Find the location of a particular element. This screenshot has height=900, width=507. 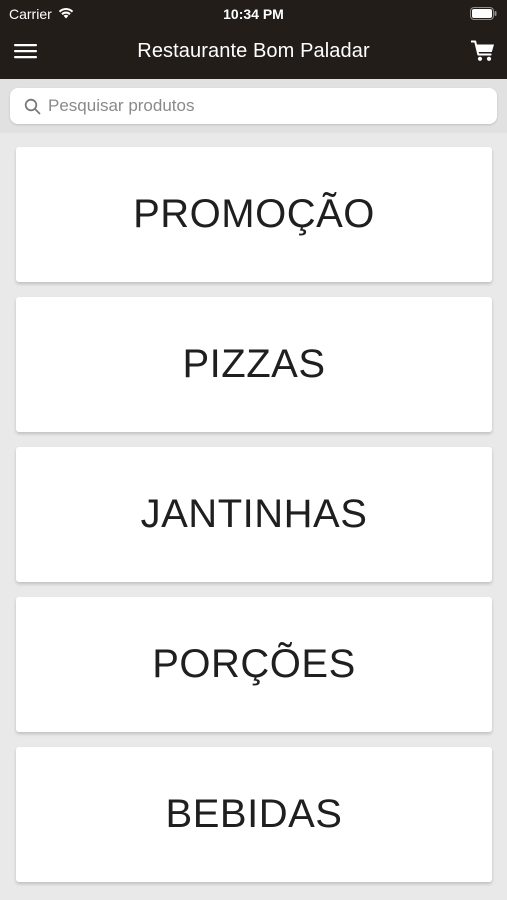

status-time: 10:34 PM is located at coordinates (253, 14).